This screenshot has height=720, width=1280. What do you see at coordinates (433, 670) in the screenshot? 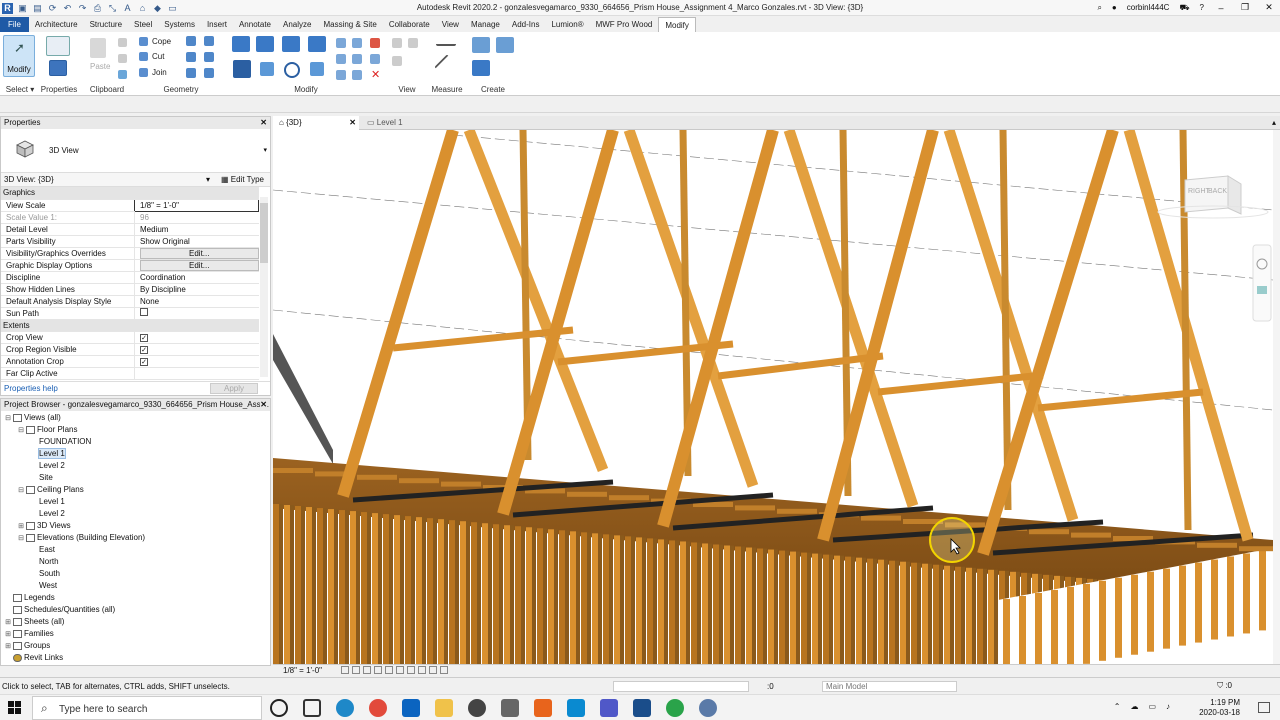
I see `temp-hide-icon` at bounding box center [433, 670].